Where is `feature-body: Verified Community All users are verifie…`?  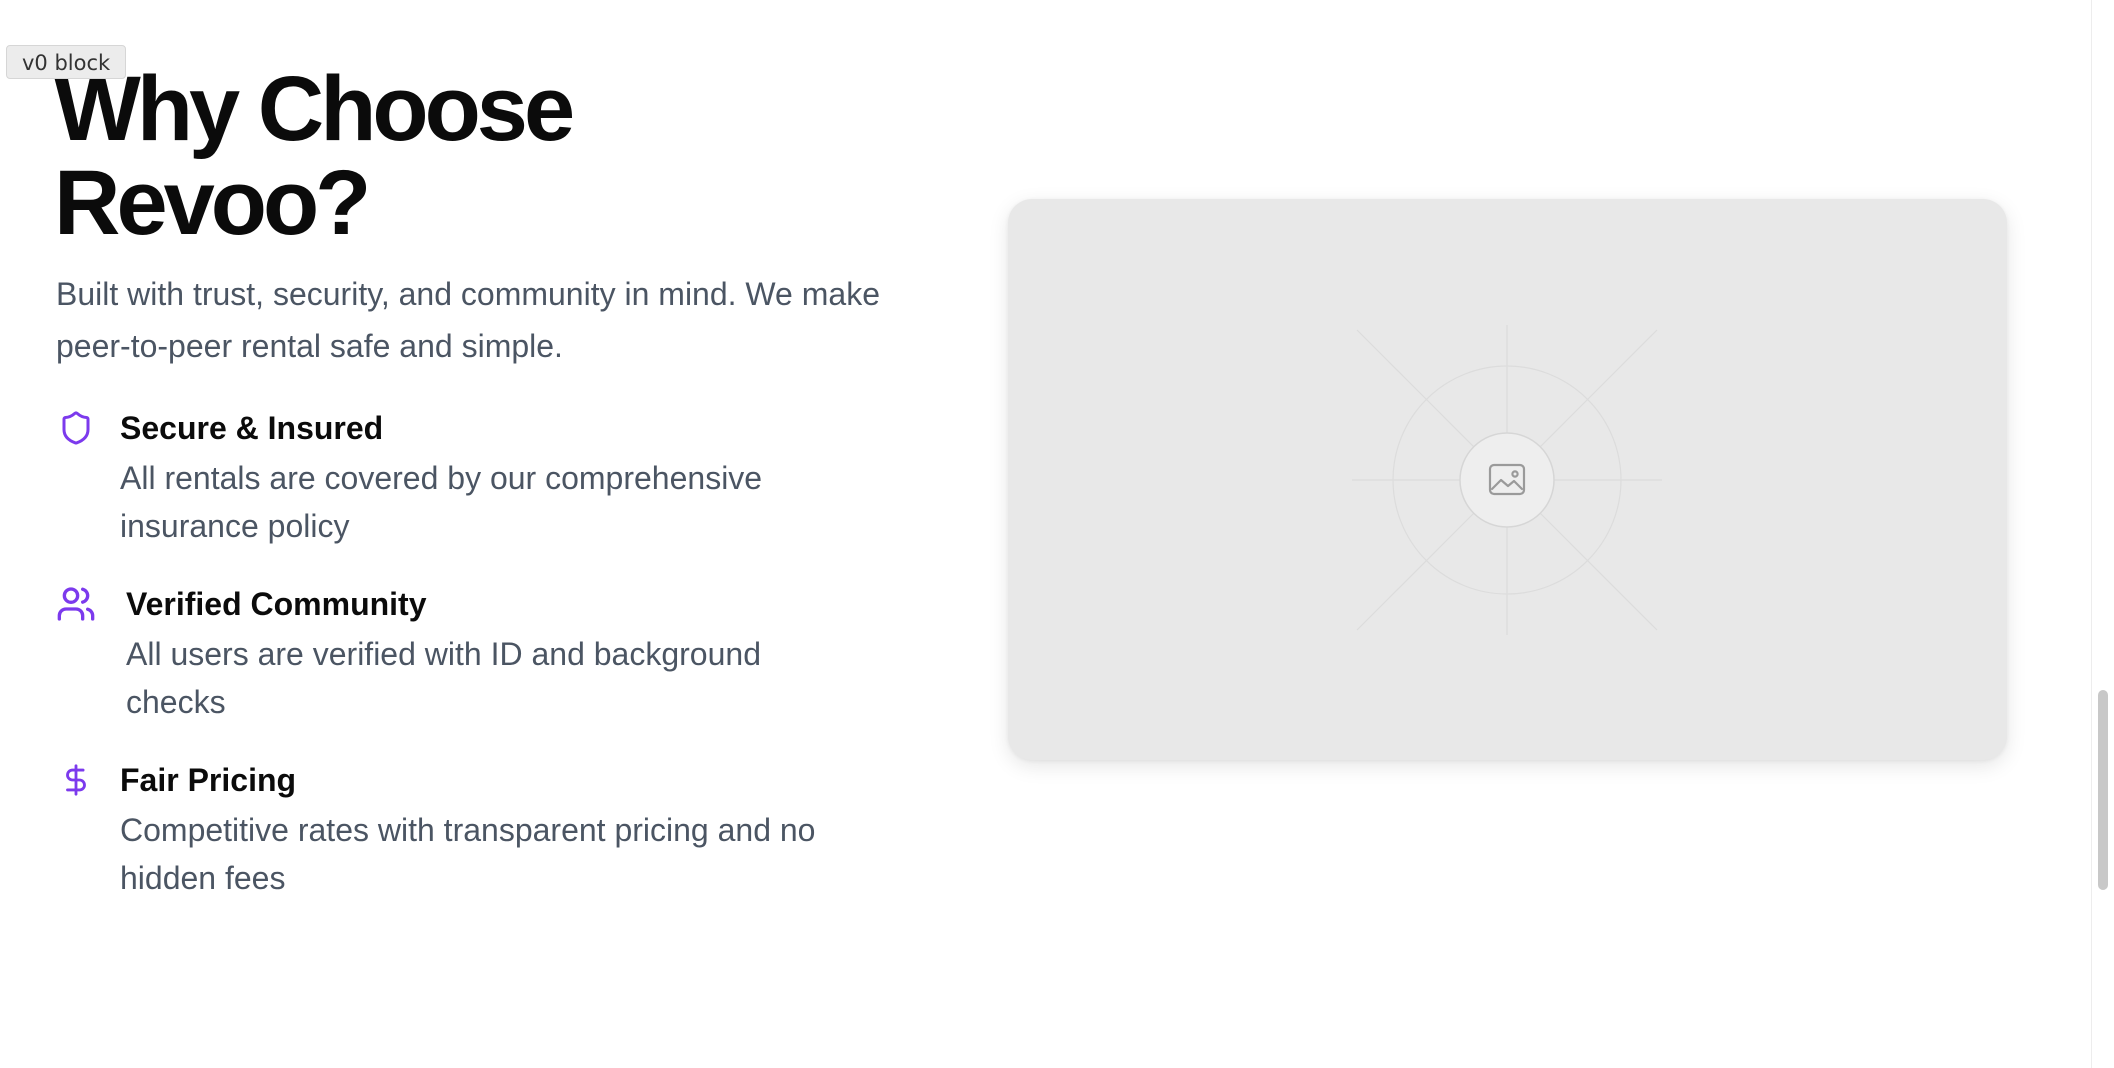
feature-body: Verified Community All users are verifie… is located at coordinates (486, 654).